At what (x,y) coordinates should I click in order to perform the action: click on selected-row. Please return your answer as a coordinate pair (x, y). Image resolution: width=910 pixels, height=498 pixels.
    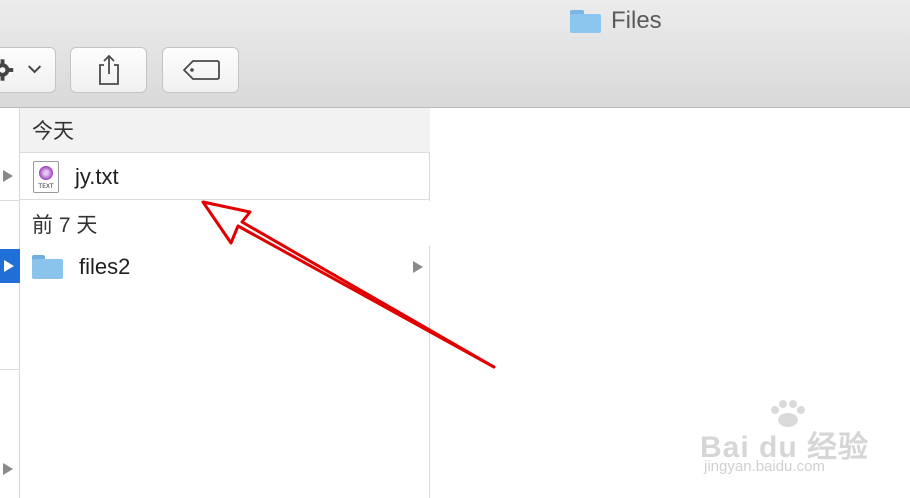
    Looking at the image, I should click on (10, 266).